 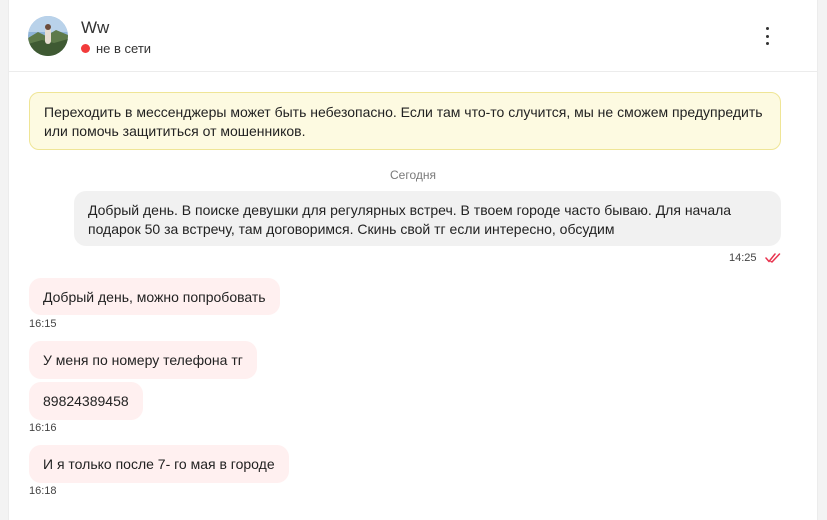 I want to click on incoming-message: У меня по номеру телефона тг, so click(x=143, y=360).